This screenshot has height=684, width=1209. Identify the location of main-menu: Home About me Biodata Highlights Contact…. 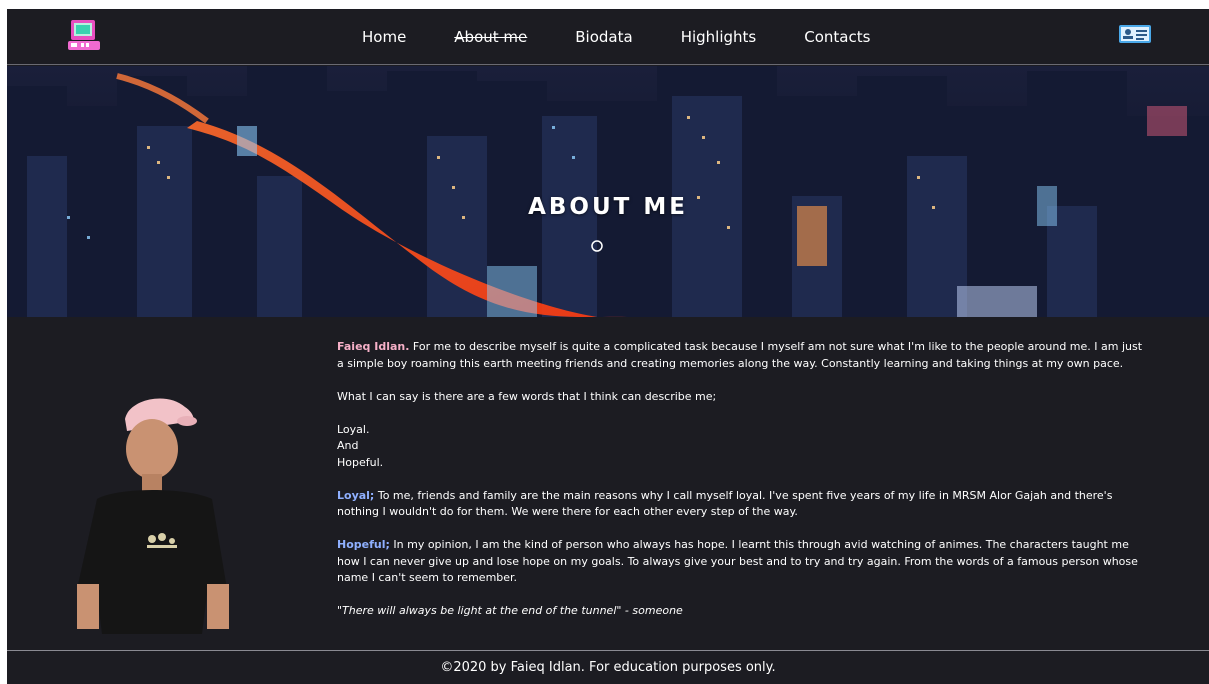
(640, 37).